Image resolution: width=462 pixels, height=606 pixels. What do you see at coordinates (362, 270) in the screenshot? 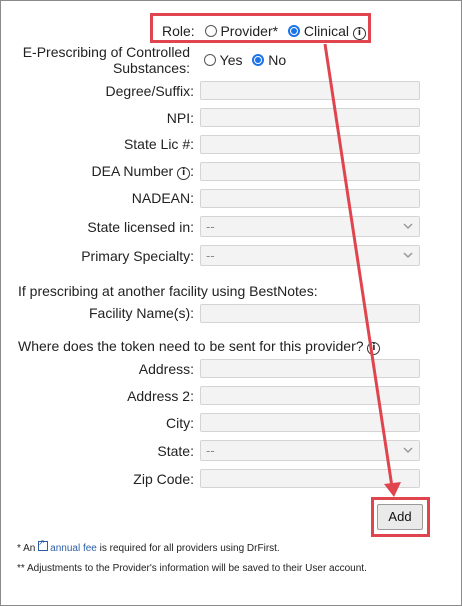
I see `annotation-arrow` at bounding box center [362, 270].